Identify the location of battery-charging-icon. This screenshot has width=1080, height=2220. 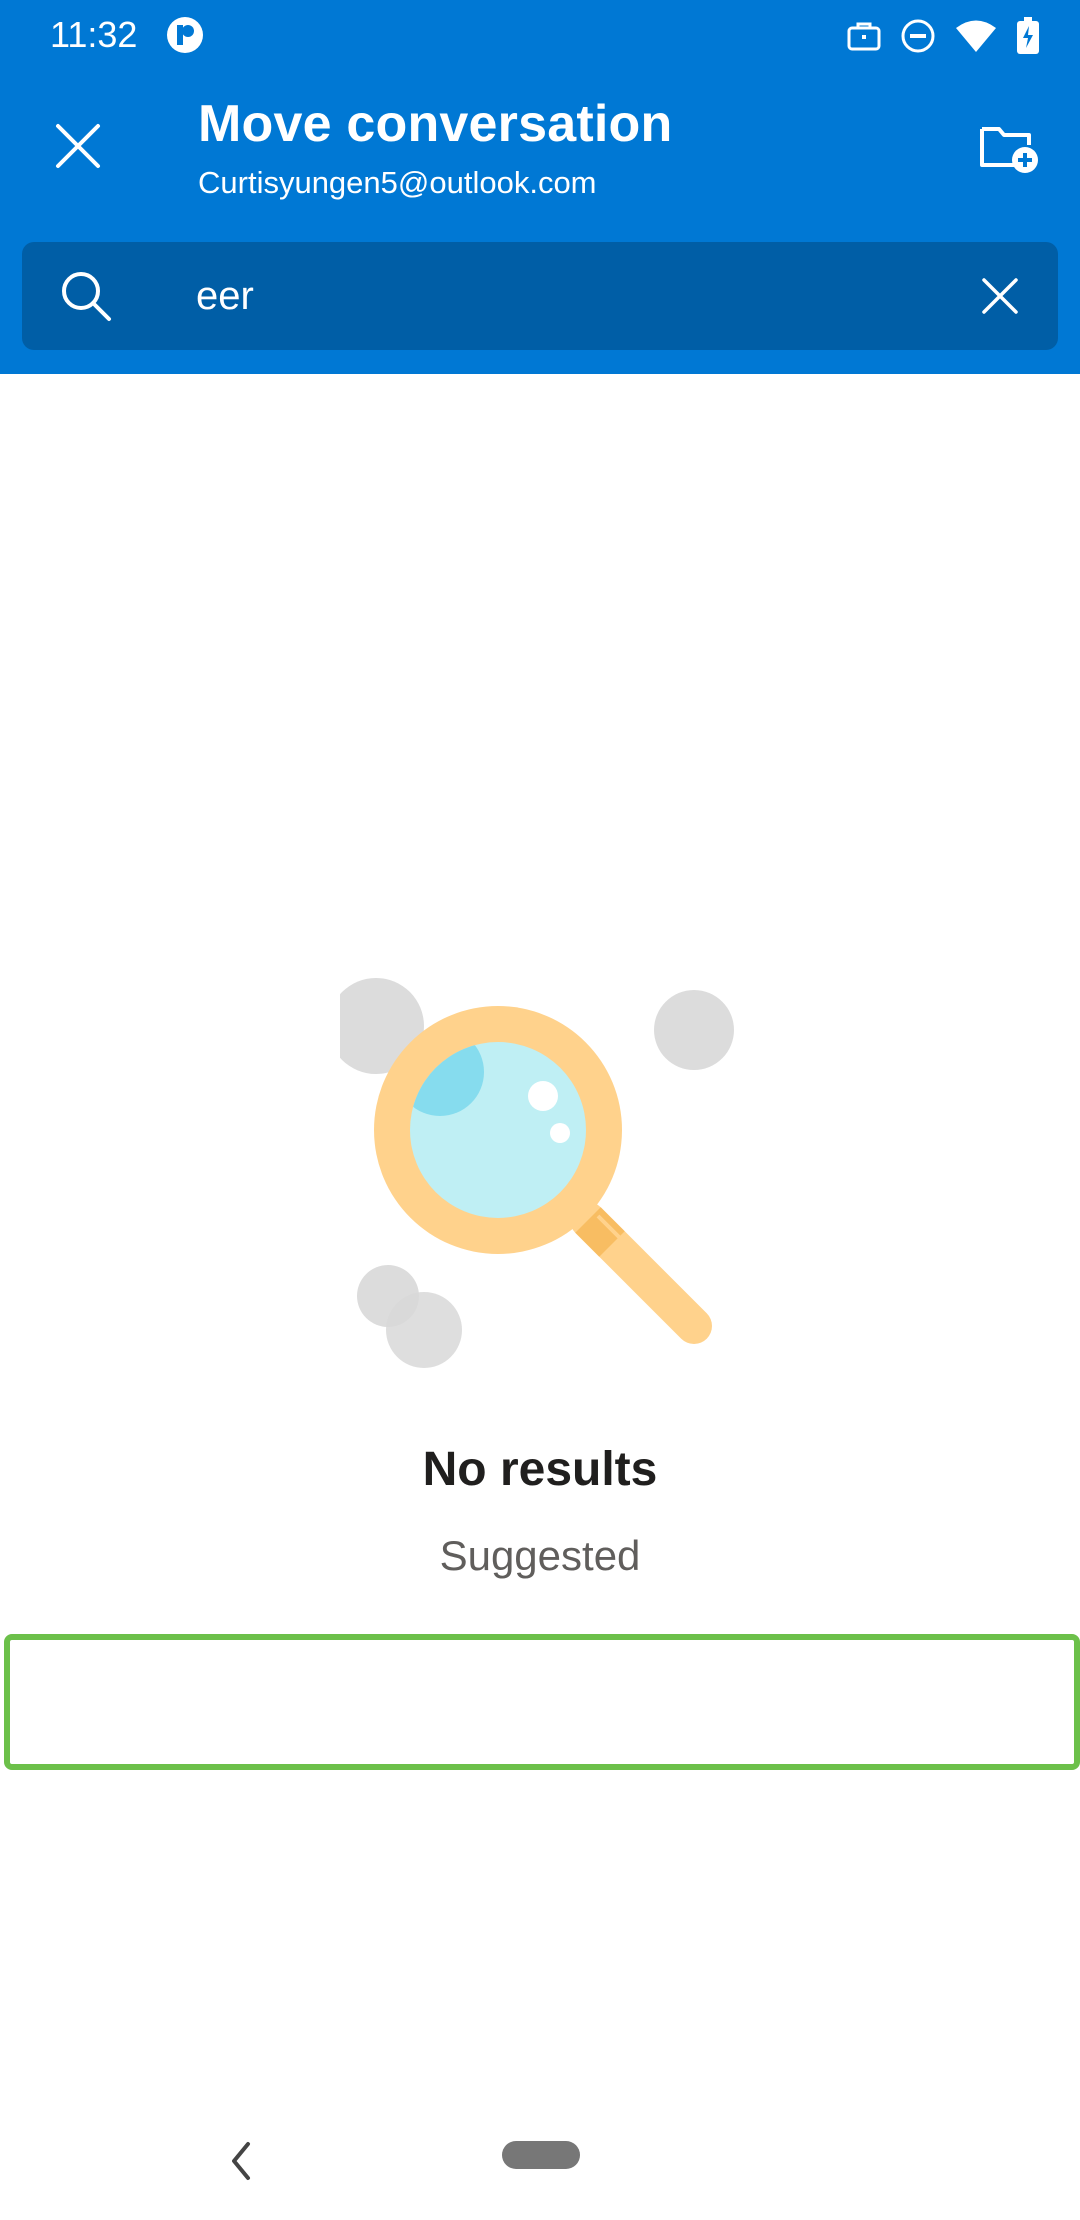
(1028, 35).